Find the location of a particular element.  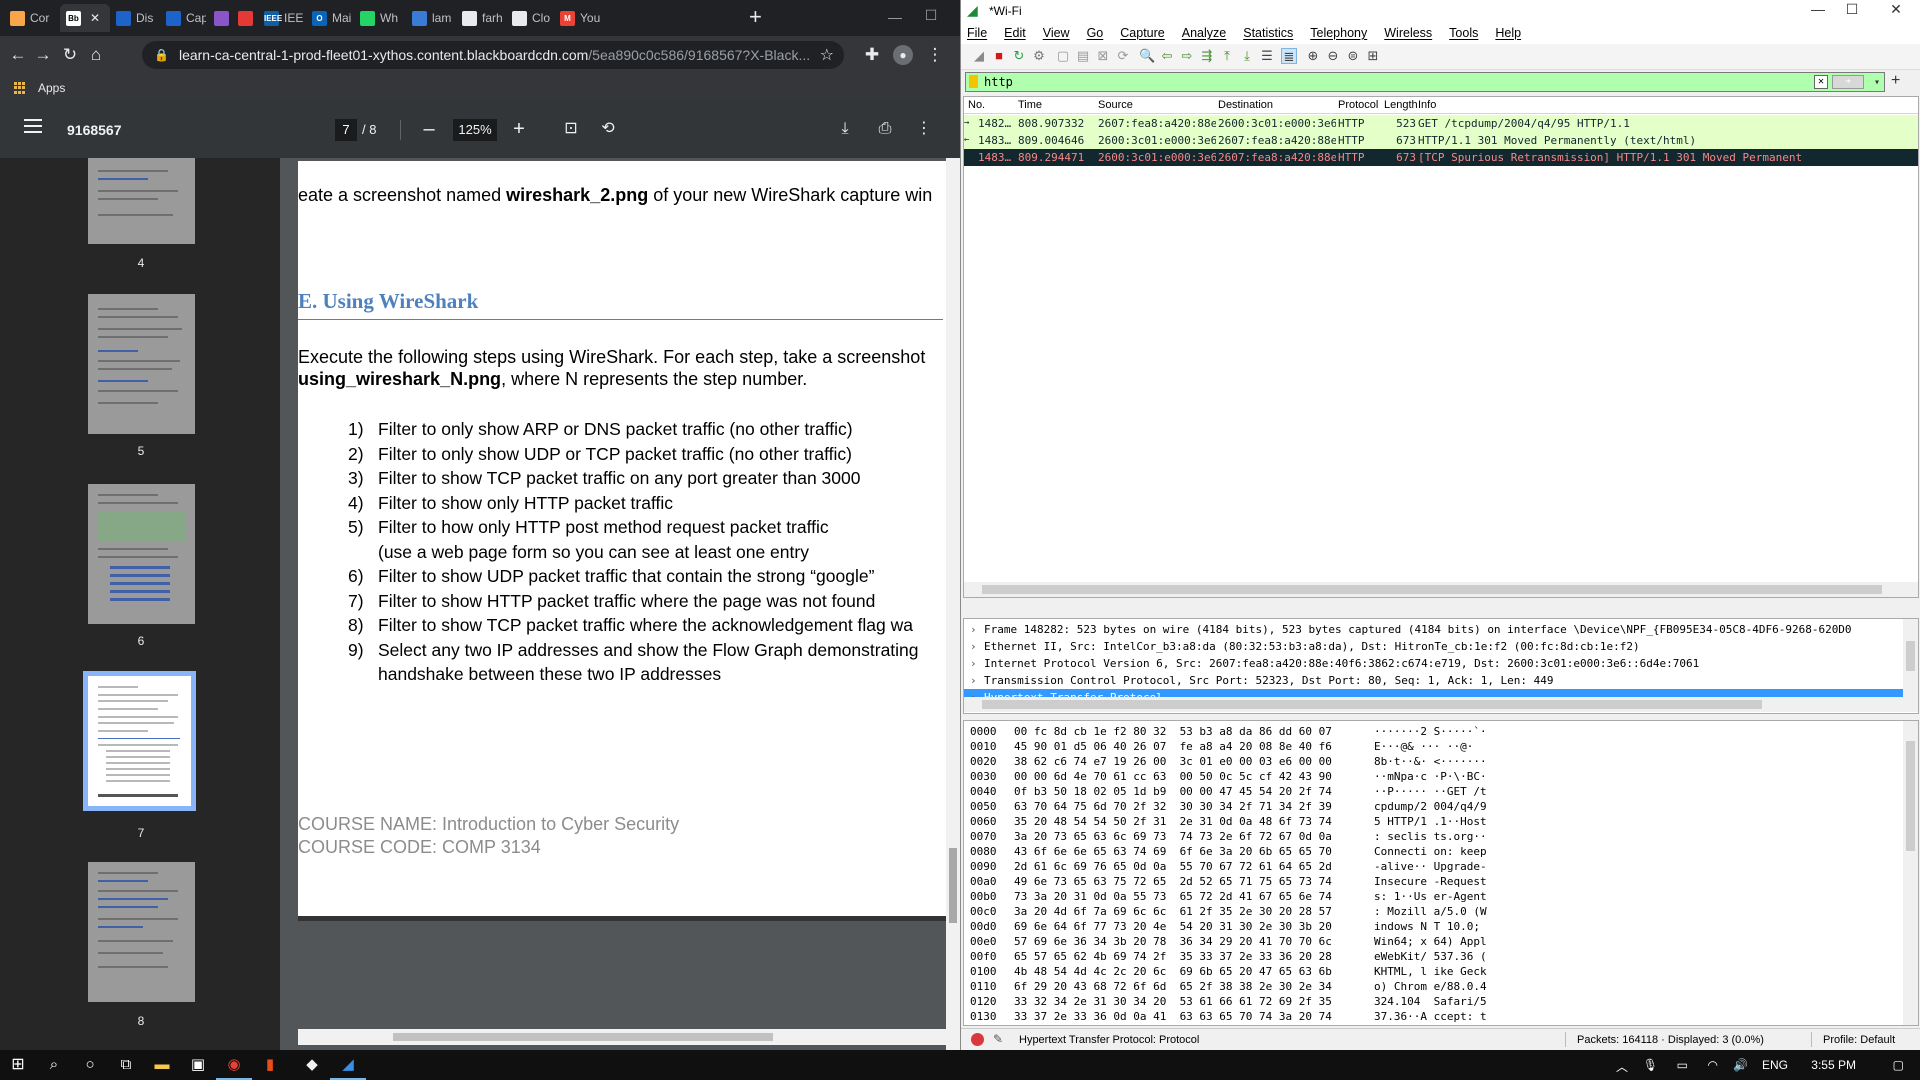

zoom-out-icon: – is located at coordinates (429, 129).